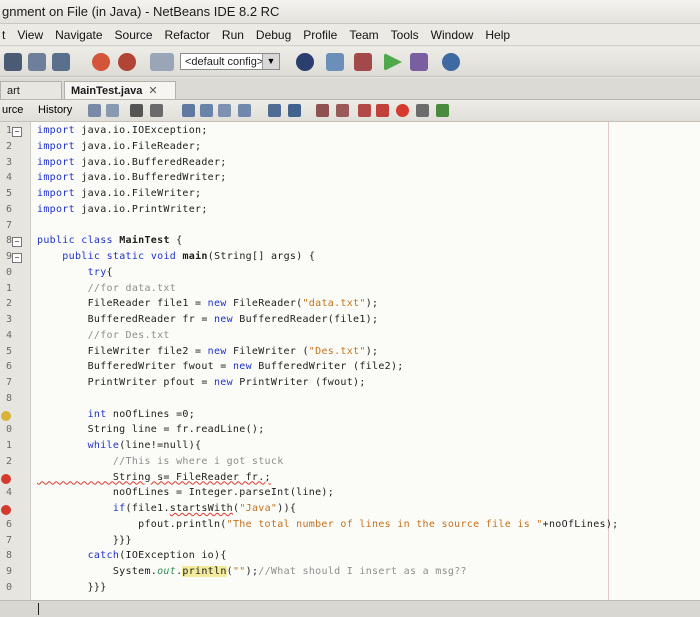 This screenshot has height=617, width=700. Describe the element at coordinates (162, 62) in the screenshot. I see `config-icon` at that location.